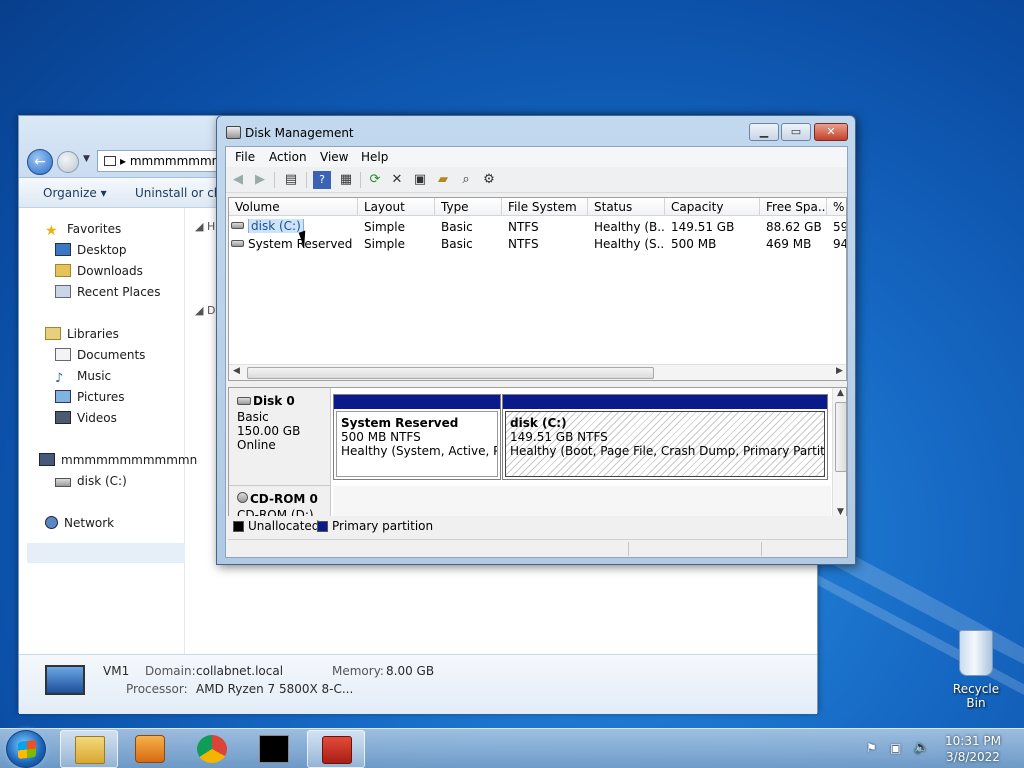  What do you see at coordinates (291, 180) in the screenshot?
I see `console-tree-icon: ▤` at bounding box center [291, 180].